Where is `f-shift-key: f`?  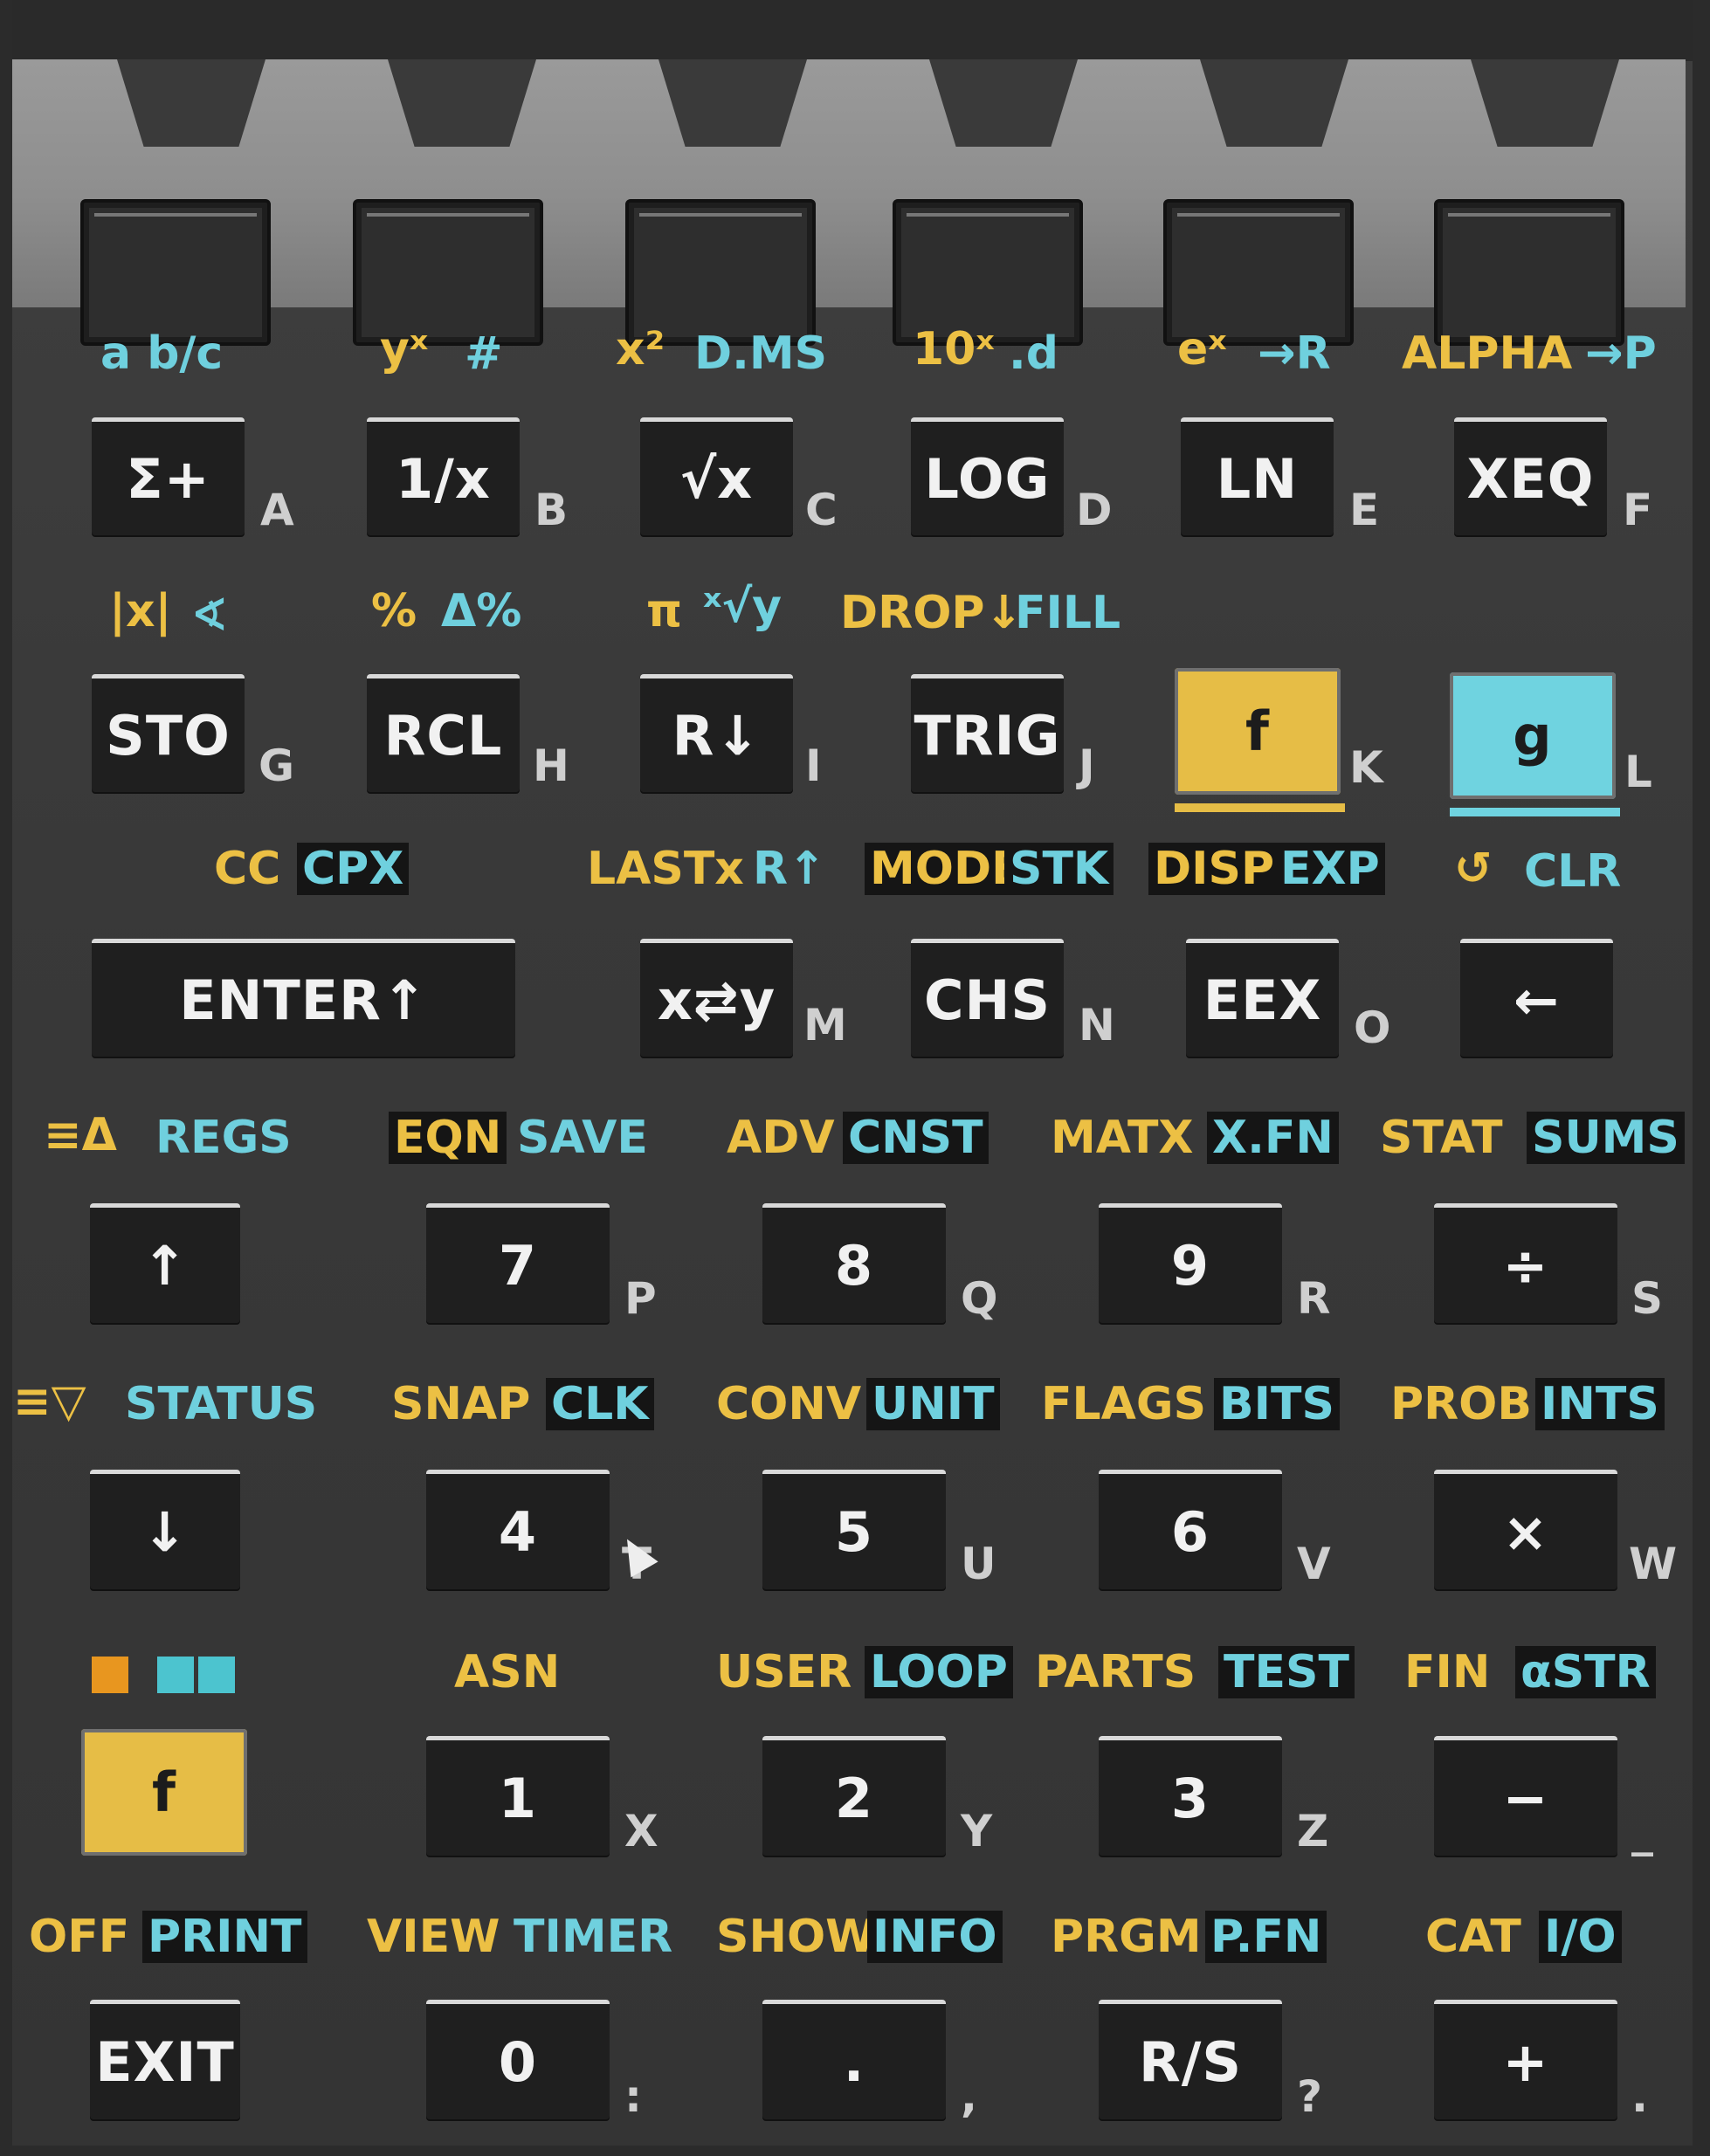
f-shift-key: f is located at coordinates (1258, 731).